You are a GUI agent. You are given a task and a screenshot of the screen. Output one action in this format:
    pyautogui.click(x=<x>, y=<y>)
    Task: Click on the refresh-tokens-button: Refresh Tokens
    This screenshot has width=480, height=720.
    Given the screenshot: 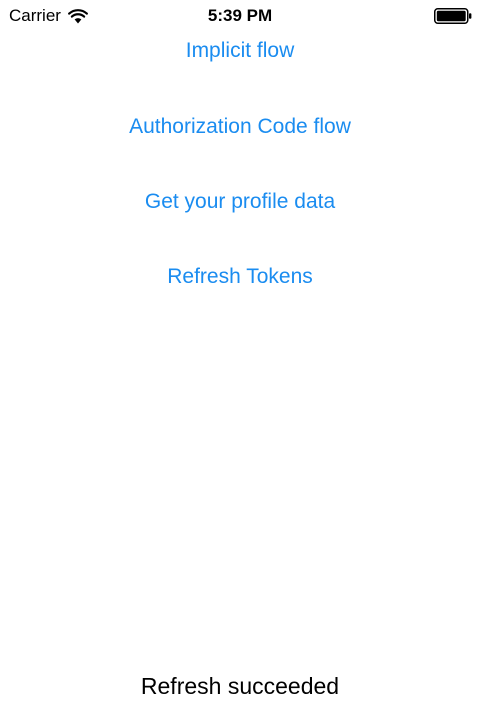 What is the action you would take?
    pyautogui.click(x=240, y=277)
    